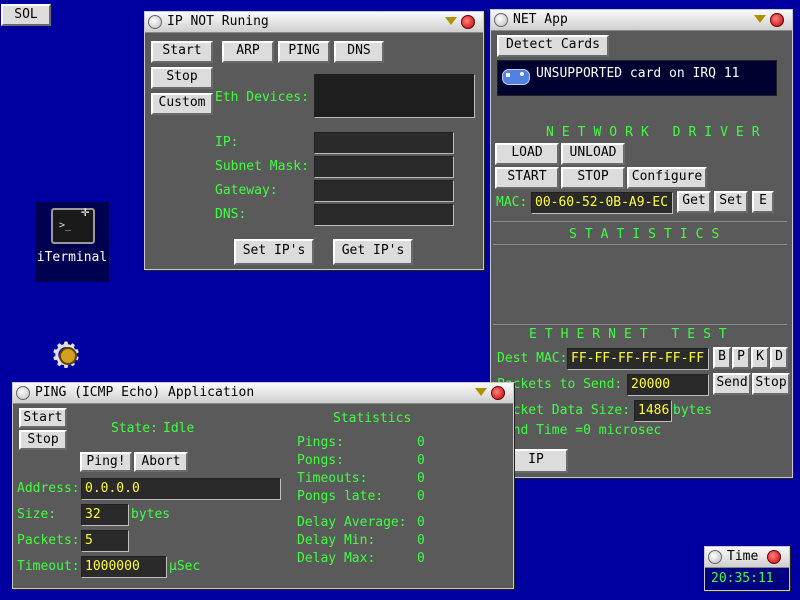 Image resolution: width=800 pixels, height=600 pixels. Describe the element at coordinates (593, 178) in the screenshot. I see `driver-stop-button: STOP` at that location.